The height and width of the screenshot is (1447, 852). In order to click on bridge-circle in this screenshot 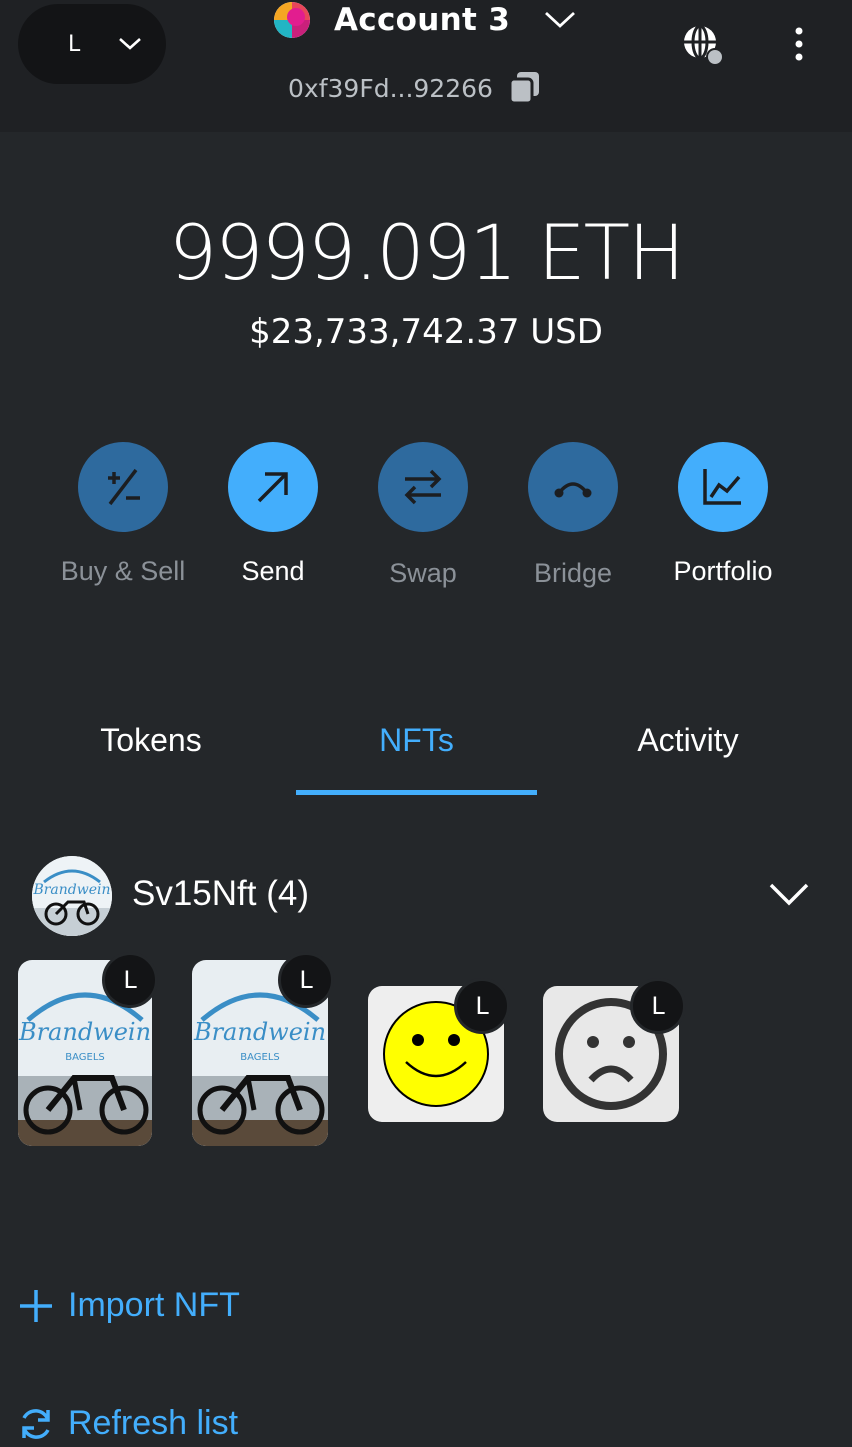, I will do `click(573, 487)`.